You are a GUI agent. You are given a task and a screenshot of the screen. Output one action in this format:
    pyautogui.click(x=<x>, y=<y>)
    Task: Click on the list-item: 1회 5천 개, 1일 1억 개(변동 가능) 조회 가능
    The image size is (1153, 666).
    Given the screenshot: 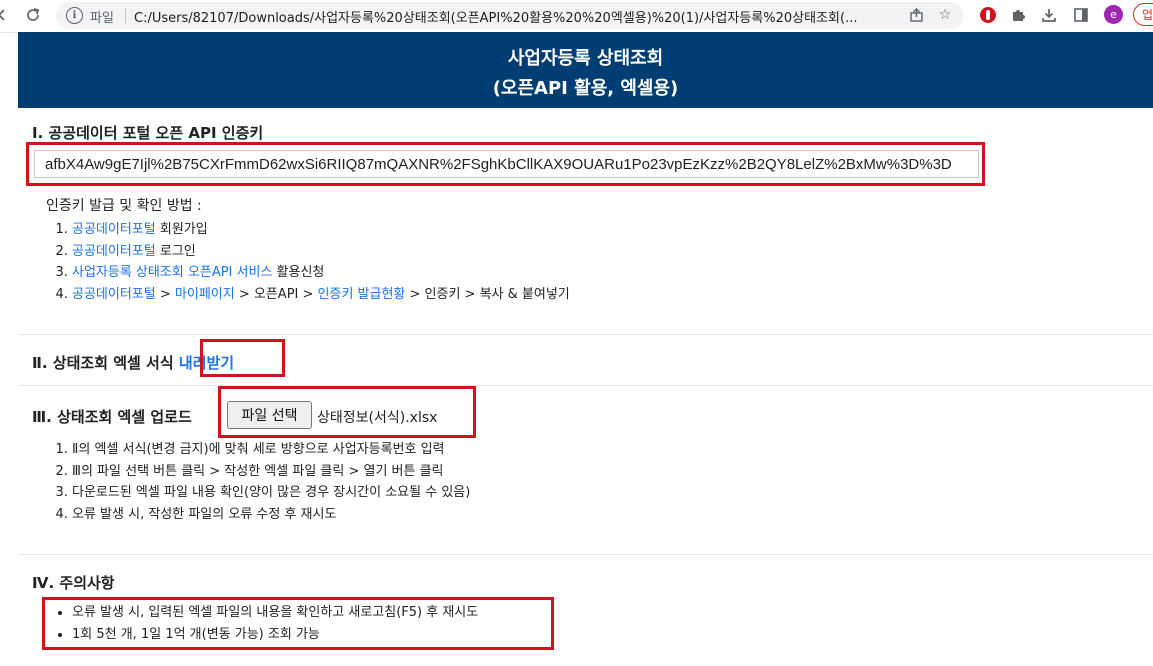 What is the action you would take?
    pyautogui.click(x=275, y=635)
    